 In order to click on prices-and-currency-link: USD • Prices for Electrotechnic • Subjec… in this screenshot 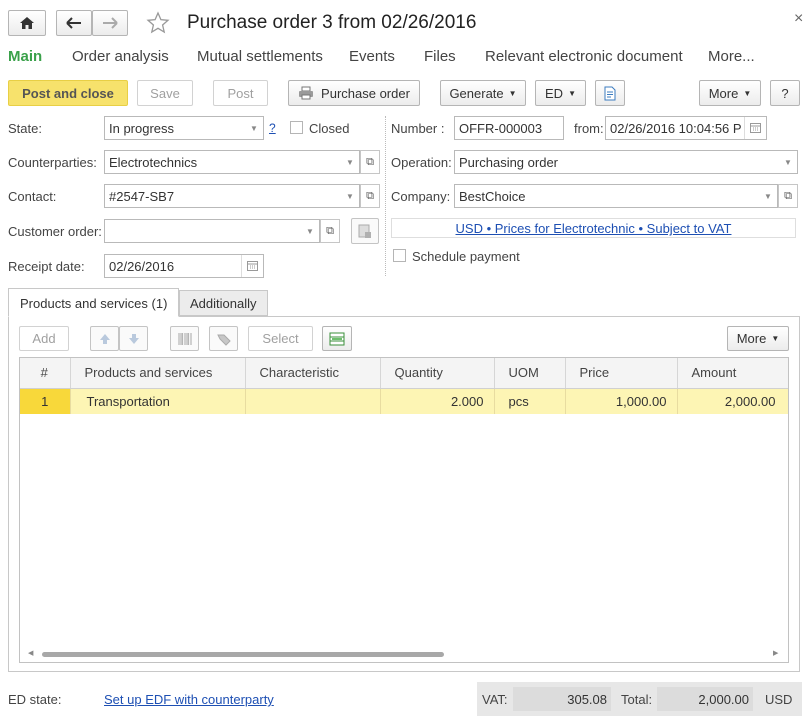, I will do `click(594, 228)`.